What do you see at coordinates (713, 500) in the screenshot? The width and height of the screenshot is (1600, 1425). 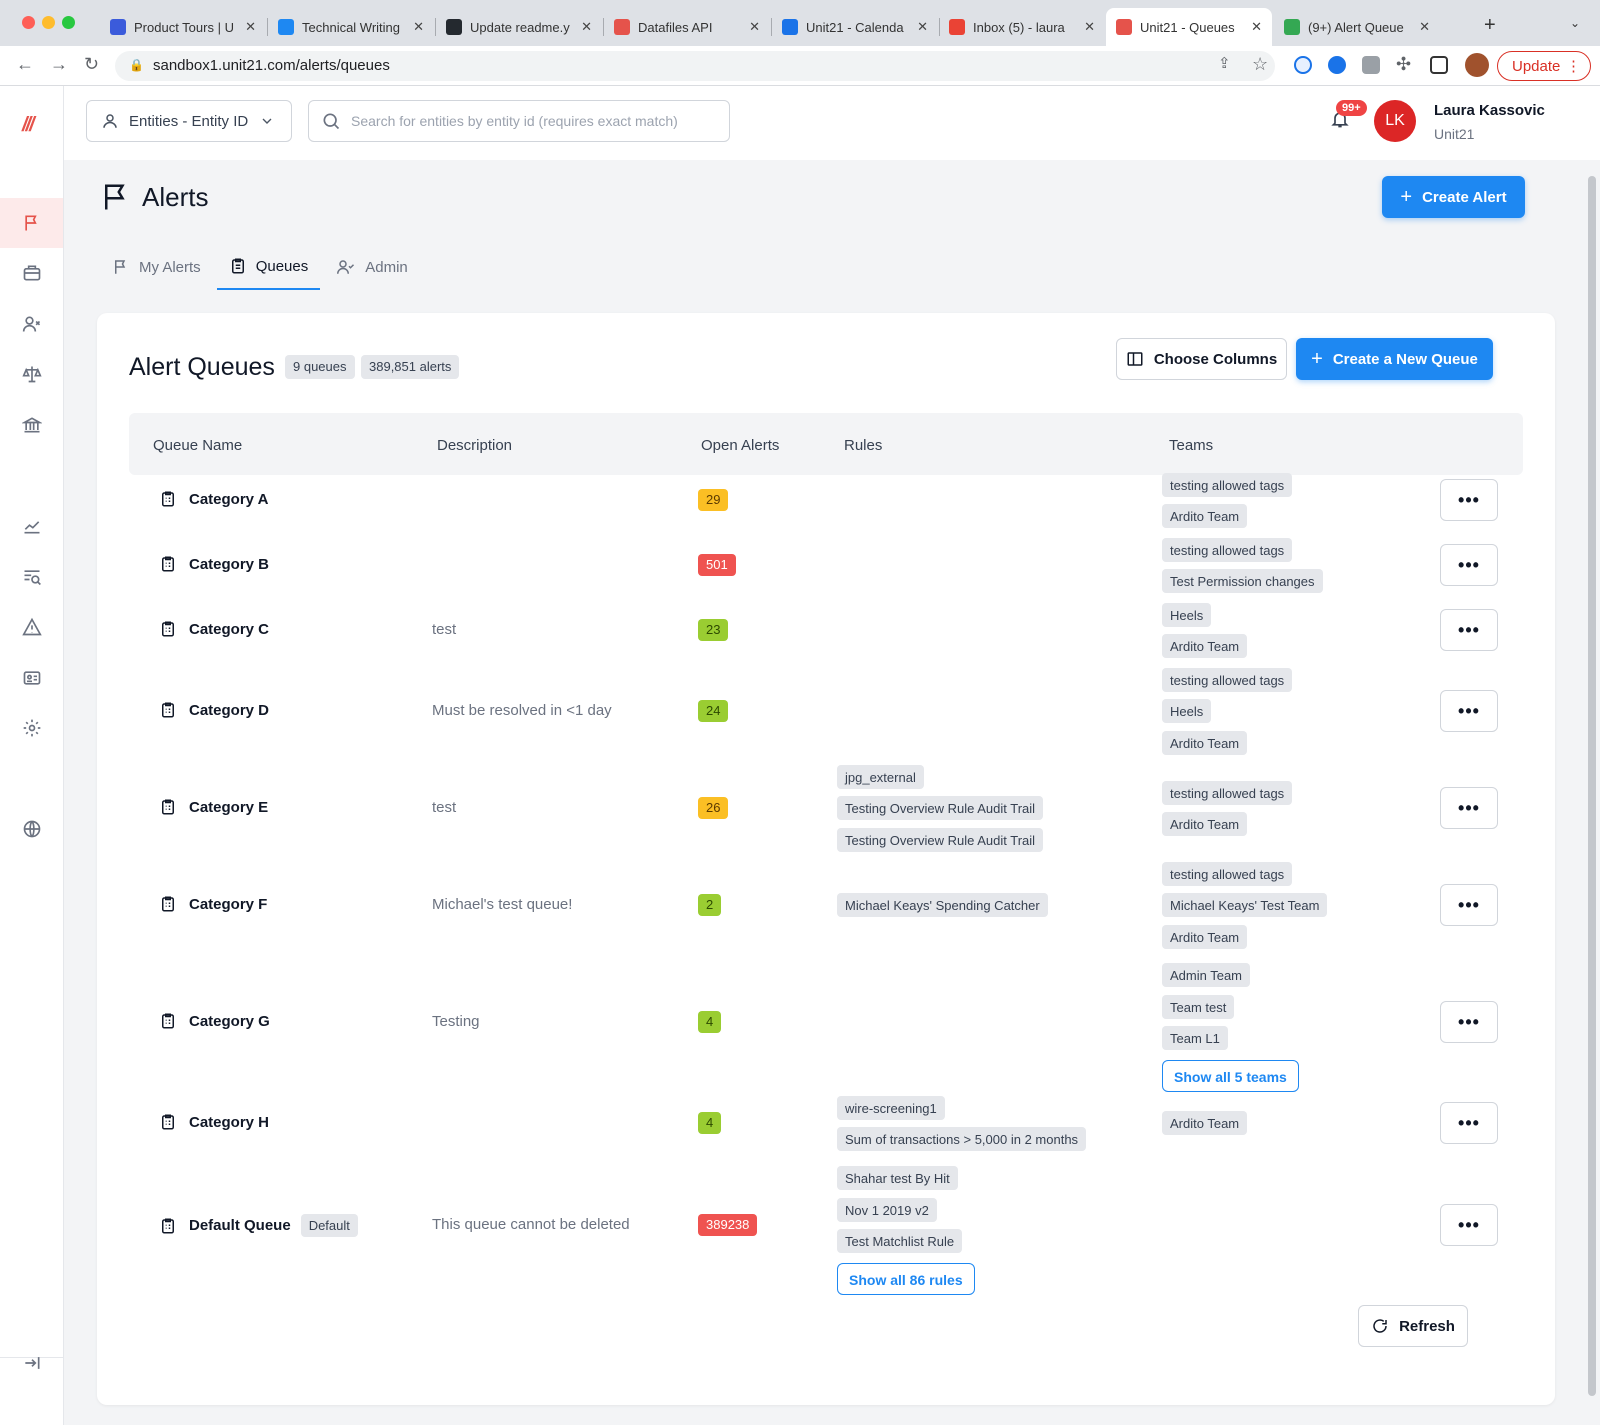 I see `open-alerts-count: 29` at bounding box center [713, 500].